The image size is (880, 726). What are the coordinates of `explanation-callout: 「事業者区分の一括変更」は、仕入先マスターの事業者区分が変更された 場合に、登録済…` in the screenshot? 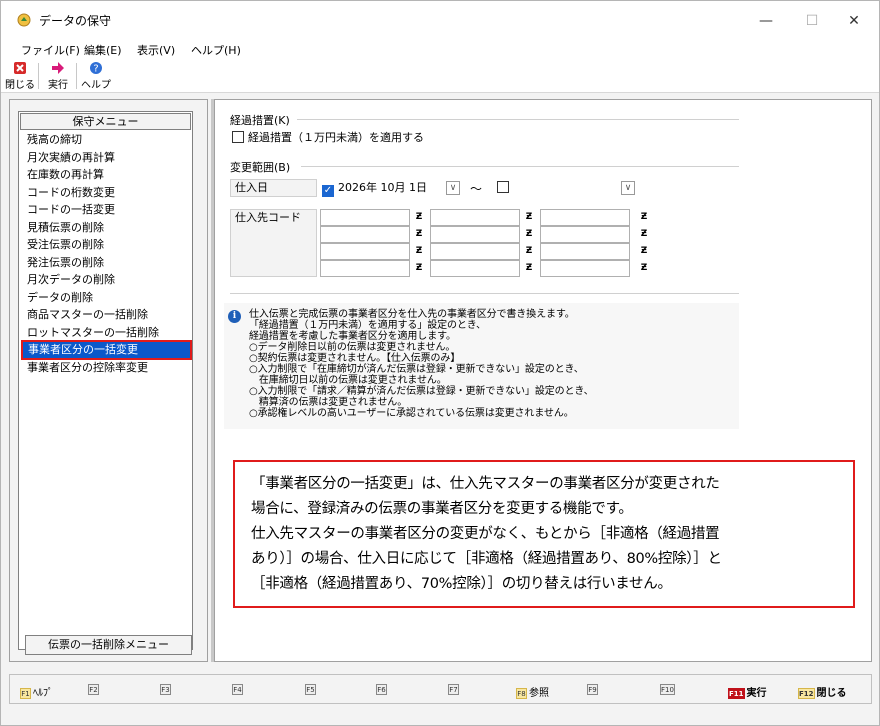 It's located at (544, 534).